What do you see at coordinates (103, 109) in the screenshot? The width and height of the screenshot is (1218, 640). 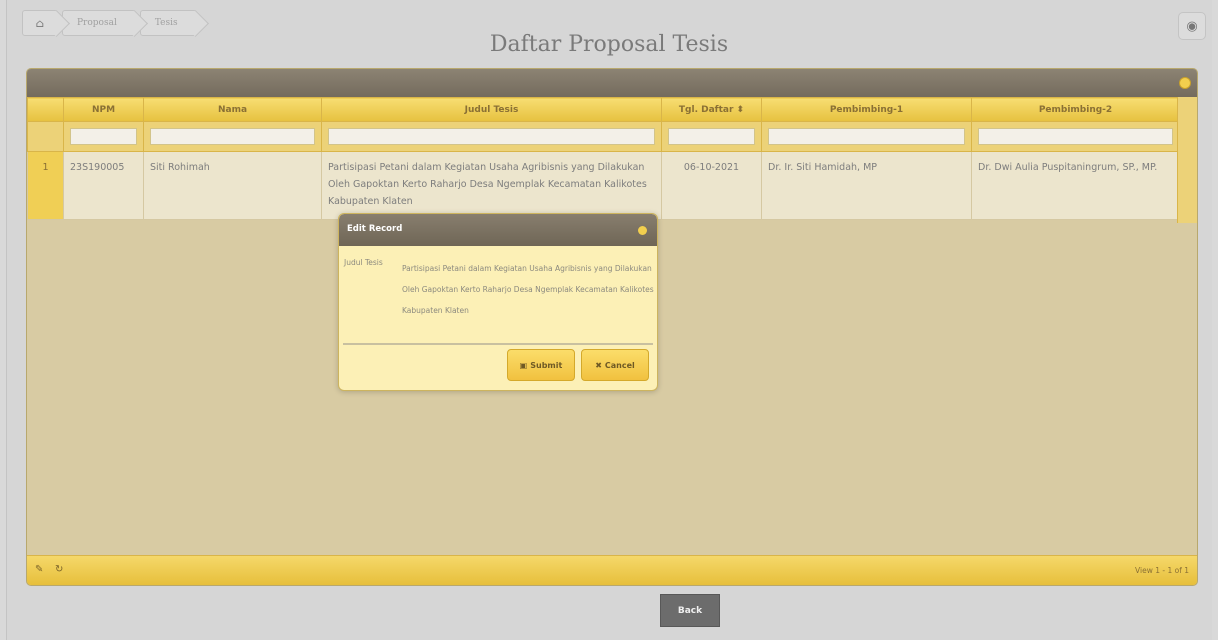 I see `column-header-npm: NPM` at bounding box center [103, 109].